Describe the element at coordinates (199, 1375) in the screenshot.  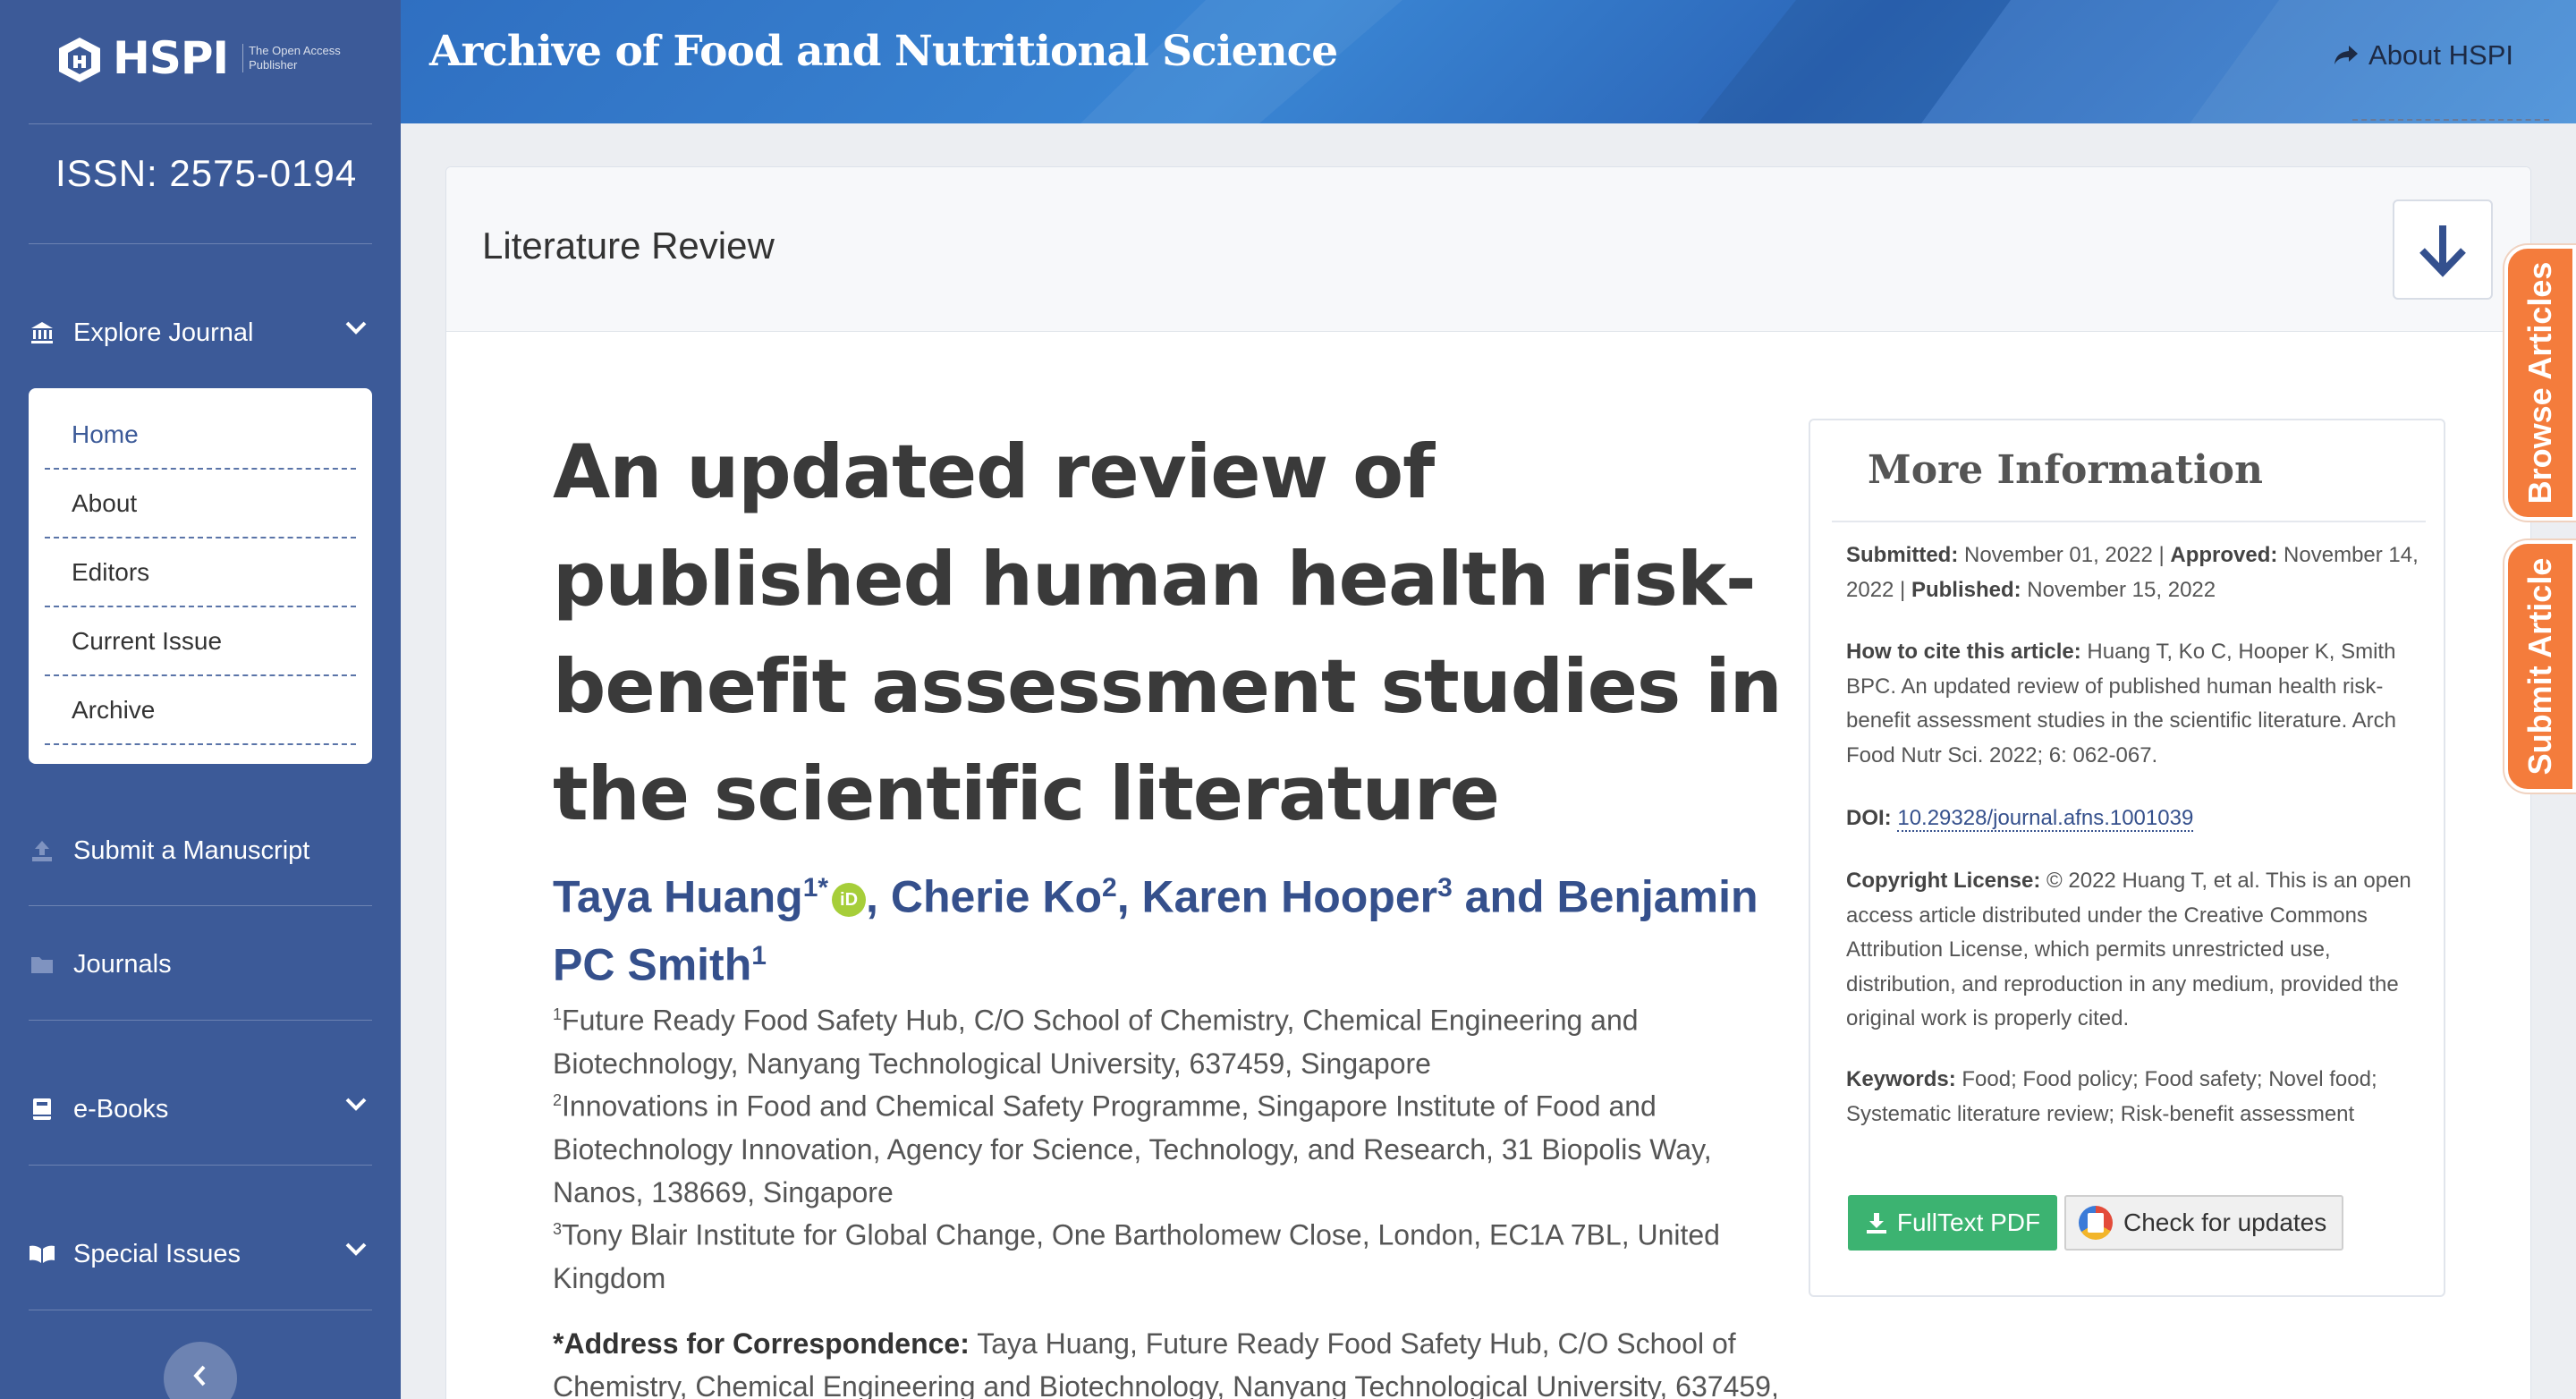
I see `chevron-left-icon` at that location.